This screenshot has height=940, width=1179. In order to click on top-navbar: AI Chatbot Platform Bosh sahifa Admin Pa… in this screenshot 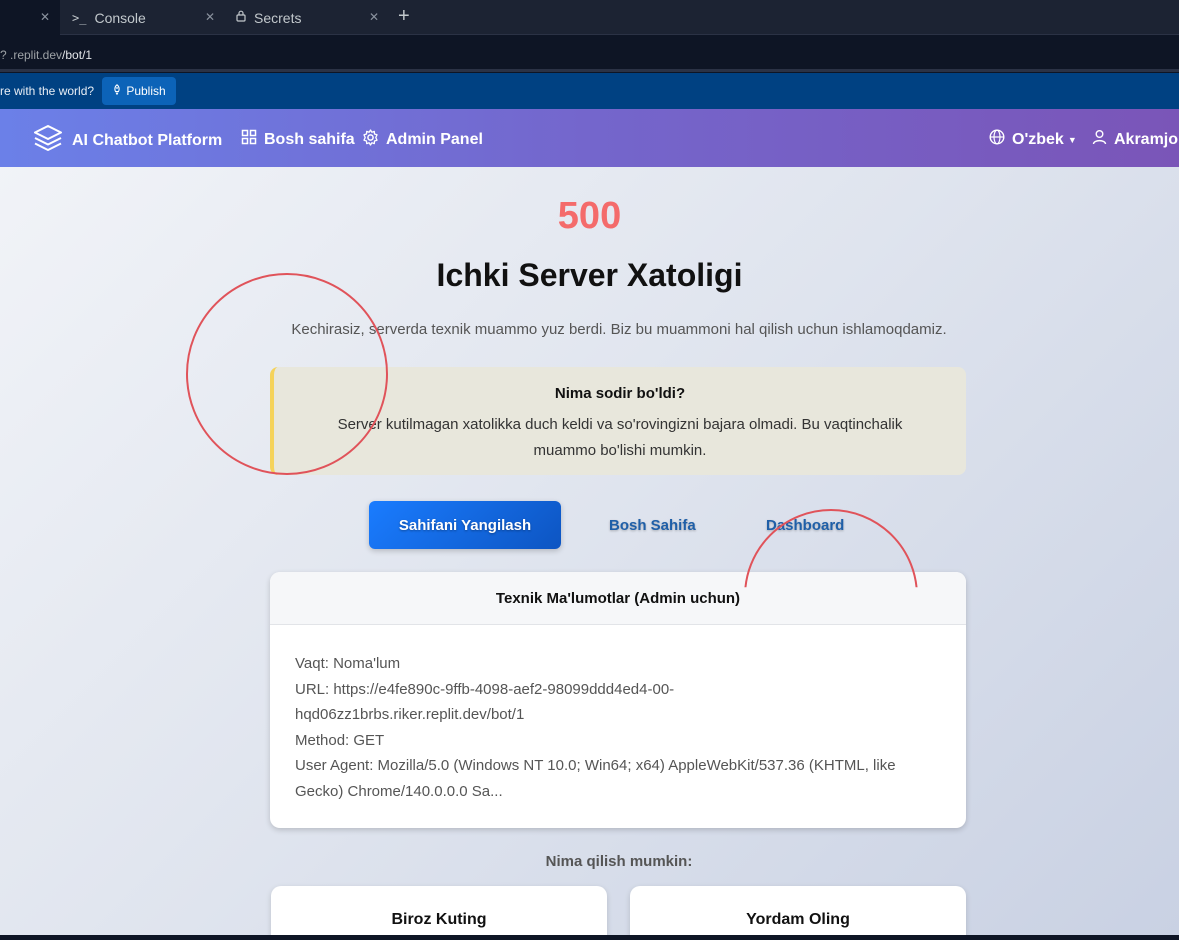, I will do `click(589, 138)`.